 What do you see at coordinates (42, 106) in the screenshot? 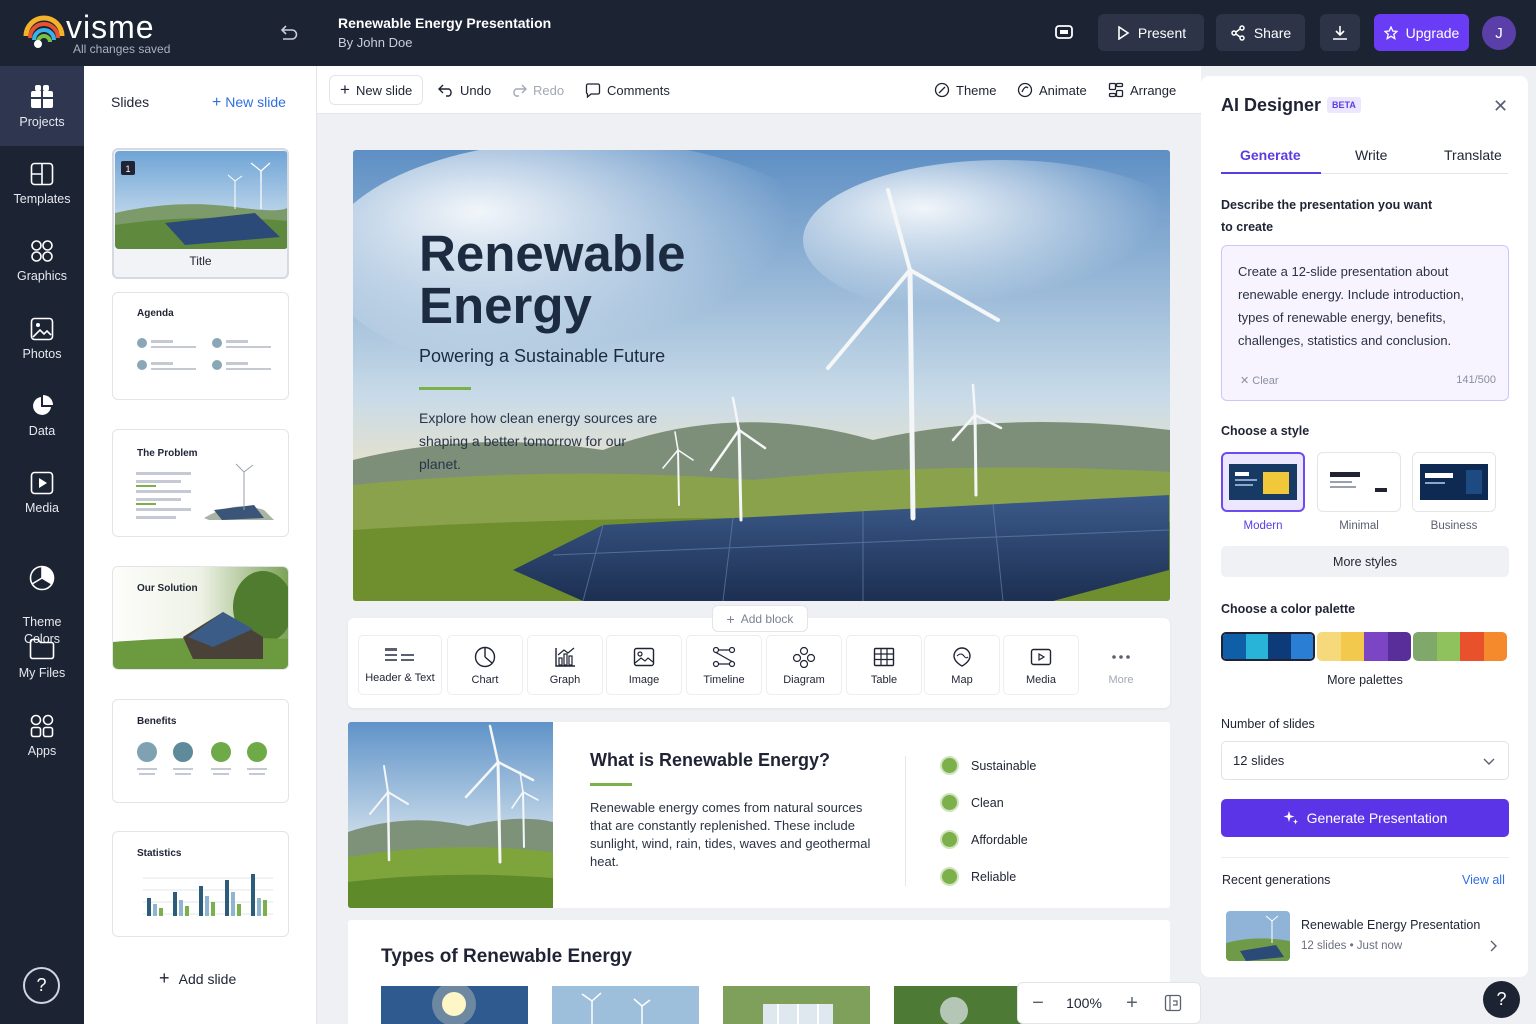
I see `nav-item-projects: Projects` at bounding box center [42, 106].